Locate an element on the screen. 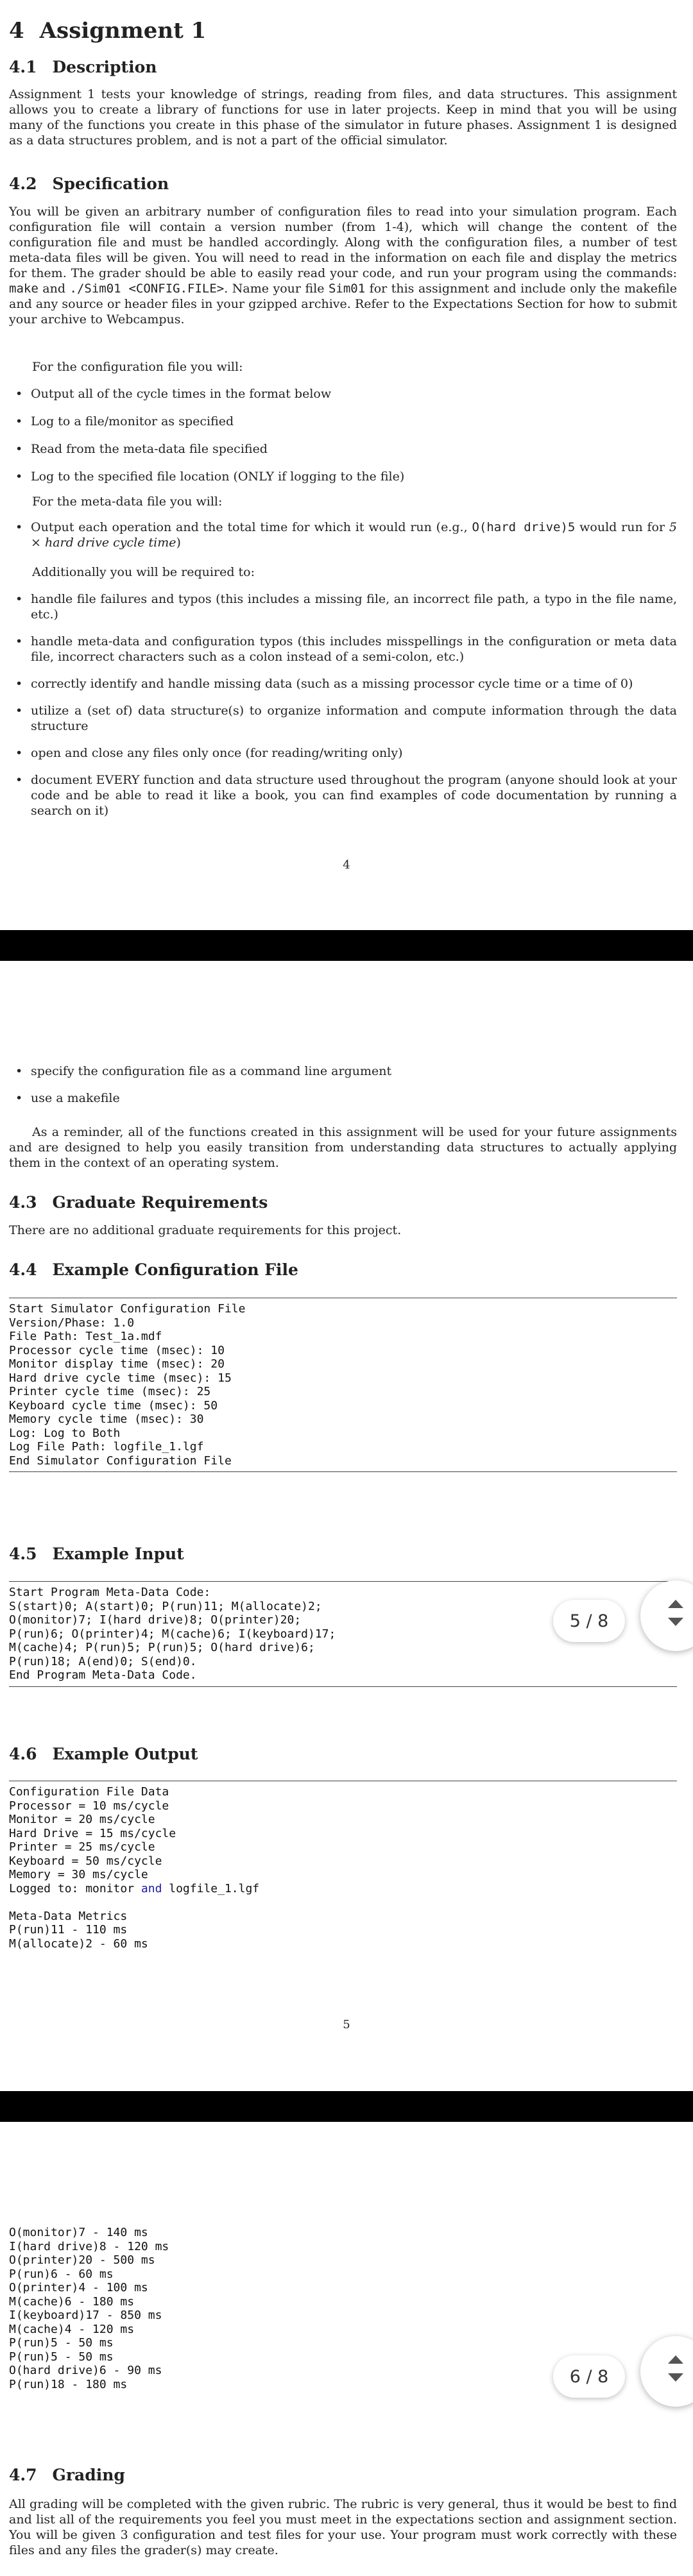  code-line: Start Program Meta-Data Code: is located at coordinates (110, 1592).